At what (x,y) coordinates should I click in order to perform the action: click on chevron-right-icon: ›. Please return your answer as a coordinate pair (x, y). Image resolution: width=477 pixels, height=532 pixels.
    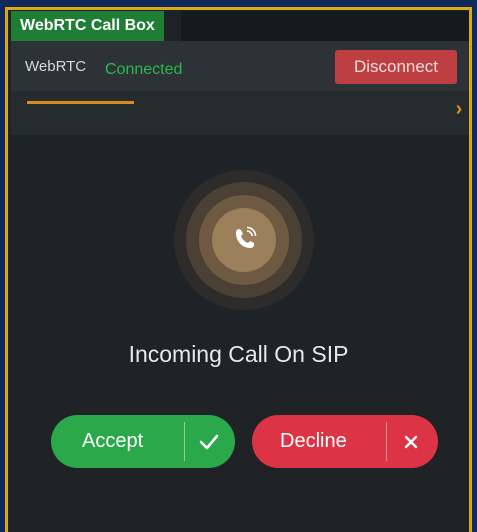
    Looking at the image, I should click on (459, 109).